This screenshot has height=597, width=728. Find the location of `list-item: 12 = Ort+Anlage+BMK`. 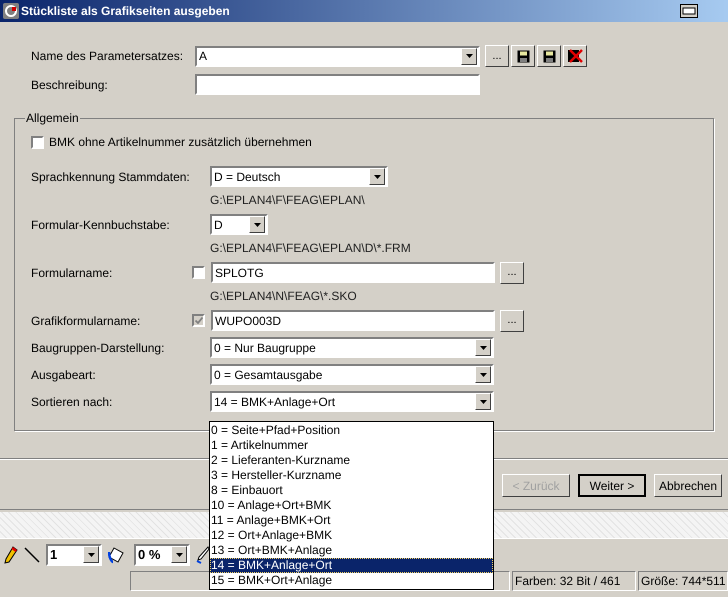

list-item: 12 = Ort+Anlage+BMK is located at coordinates (351, 535).